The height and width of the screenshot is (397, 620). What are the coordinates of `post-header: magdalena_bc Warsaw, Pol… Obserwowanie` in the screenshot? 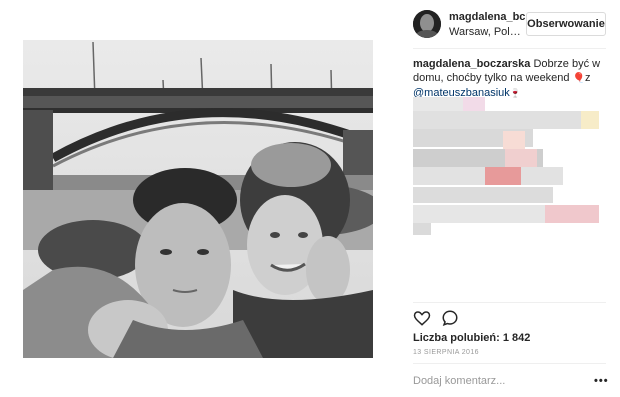 It's located at (509, 28).